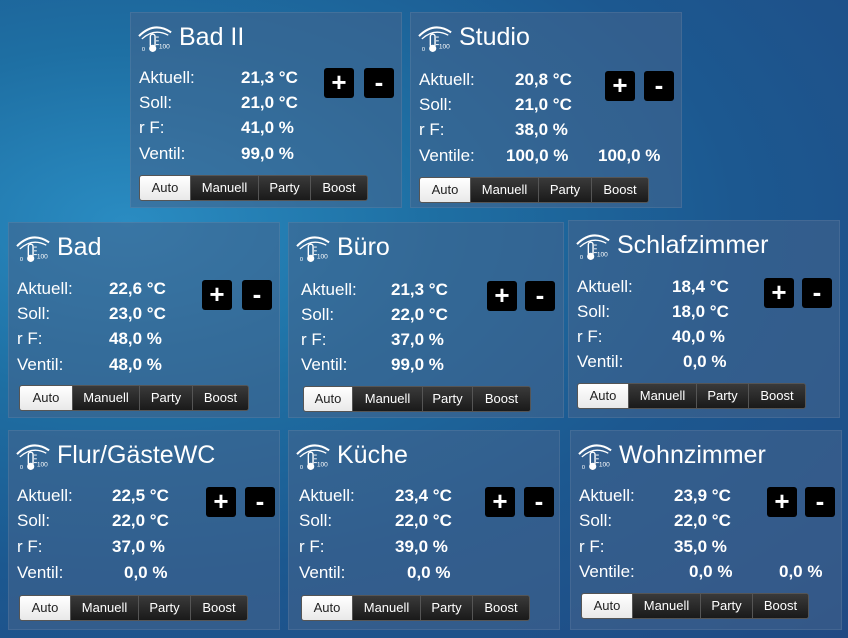 The width and height of the screenshot is (848, 638). I want to click on ventil-value: 99,0 %, so click(417, 364).